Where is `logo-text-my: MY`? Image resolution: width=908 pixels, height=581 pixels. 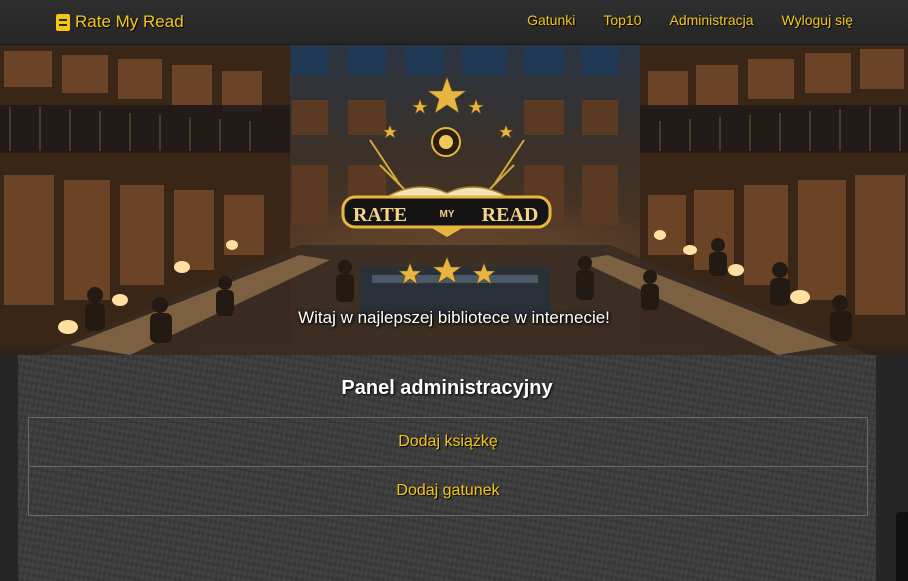
logo-text-my: MY is located at coordinates (447, 214).